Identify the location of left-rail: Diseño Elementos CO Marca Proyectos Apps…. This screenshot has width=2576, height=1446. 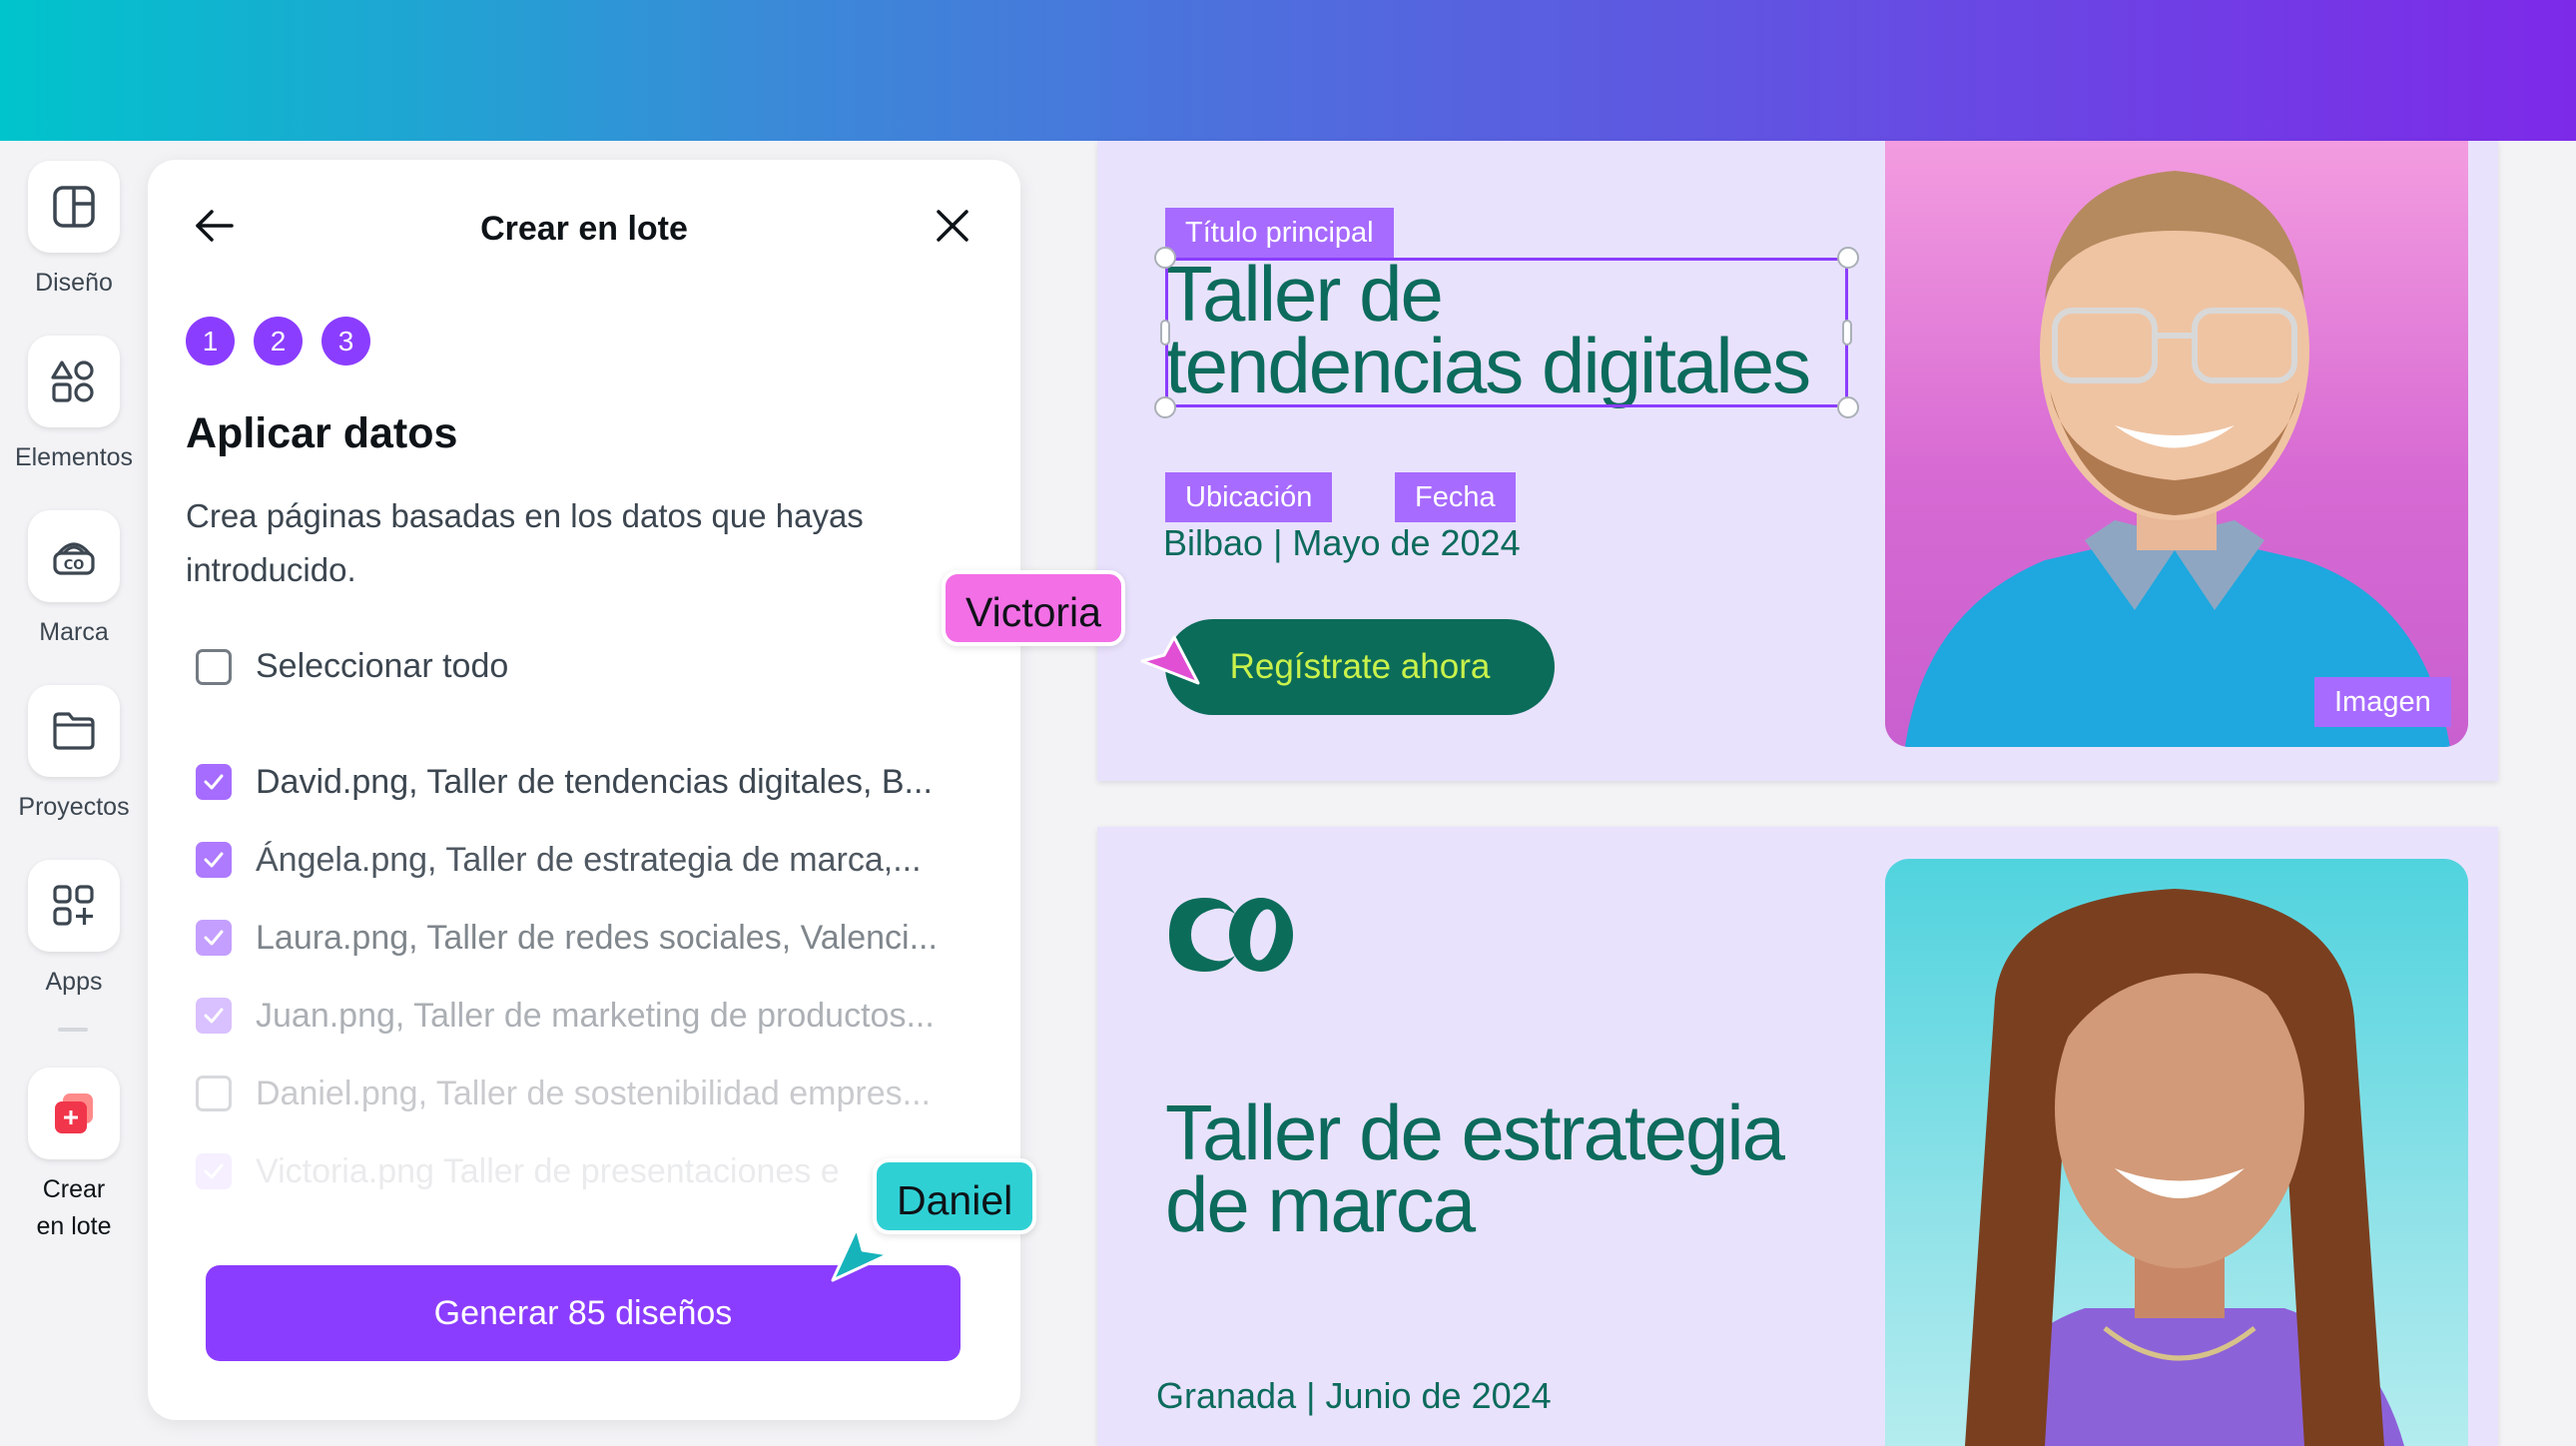
(74, 793).